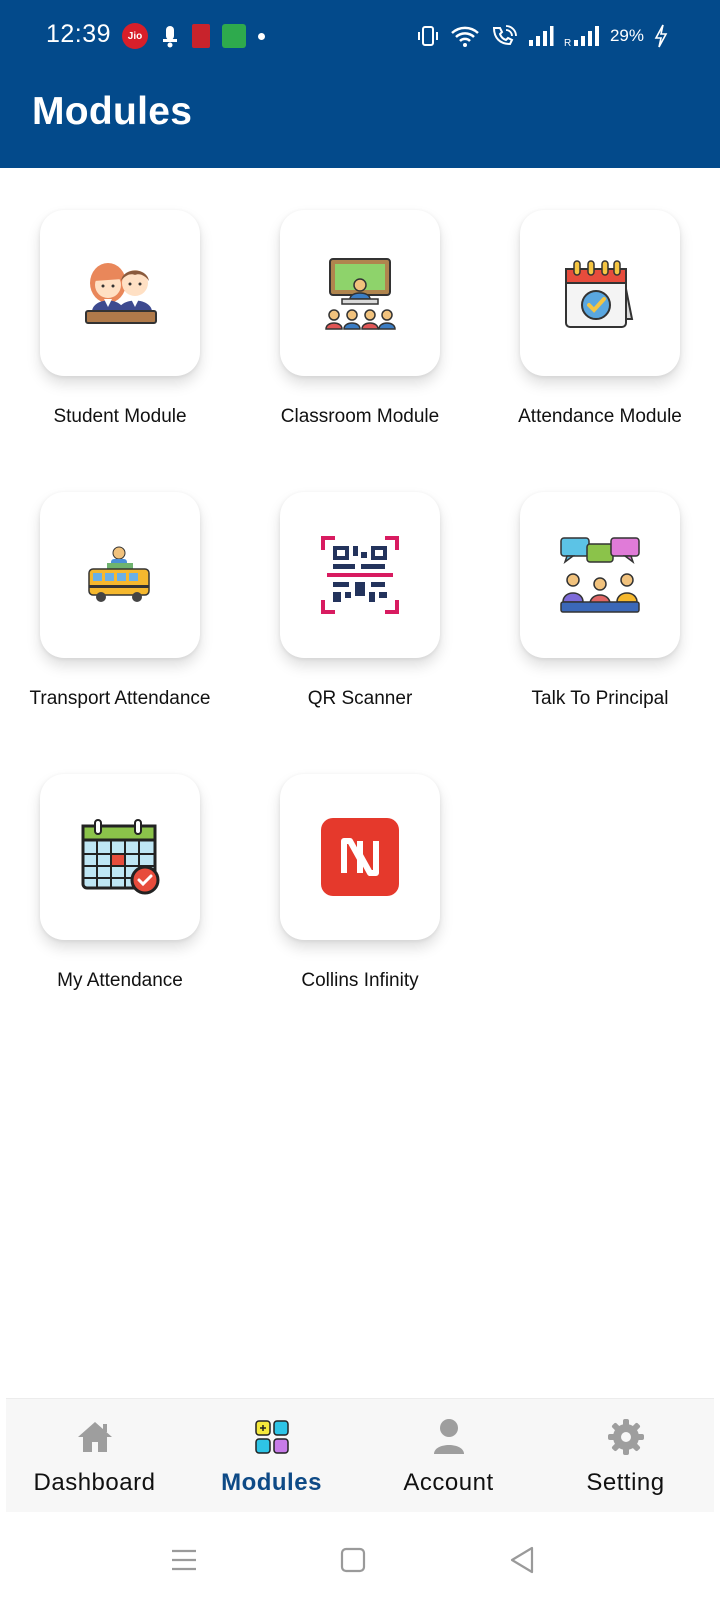  What do you see at coordinates (600, 698) in the screenshot?
I see `module-label: Talk To Principal` at bounding box center [600, 698].